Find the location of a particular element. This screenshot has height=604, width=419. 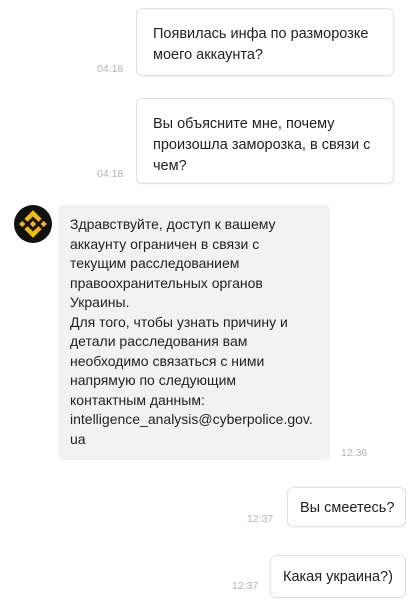

message-text: Вы смеетесь? is located at coordinates (347, 508).